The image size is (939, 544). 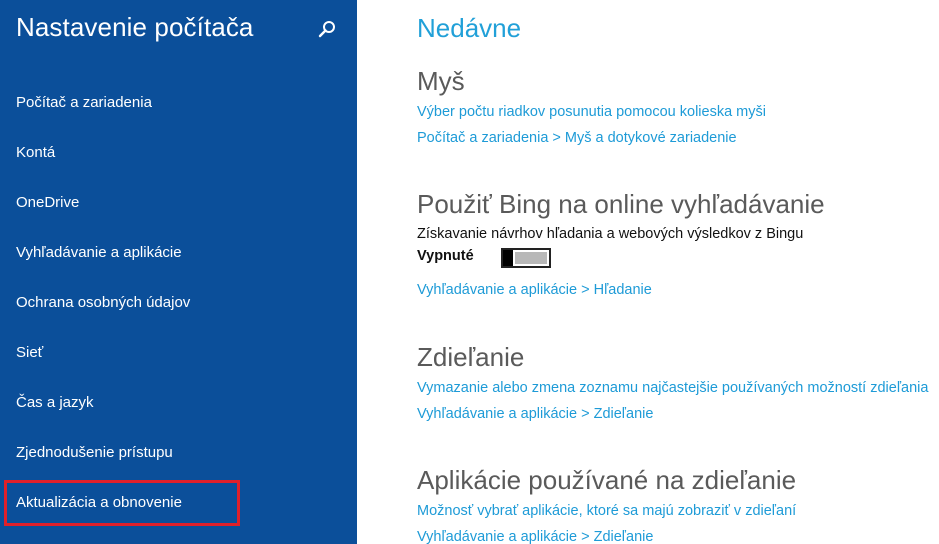 What do you see at coordinates (178, 103) in the screenshot?
I see `sidebar-item-pc-and-devices: Počítač a zariadenia` at bounding box center [178, 103].